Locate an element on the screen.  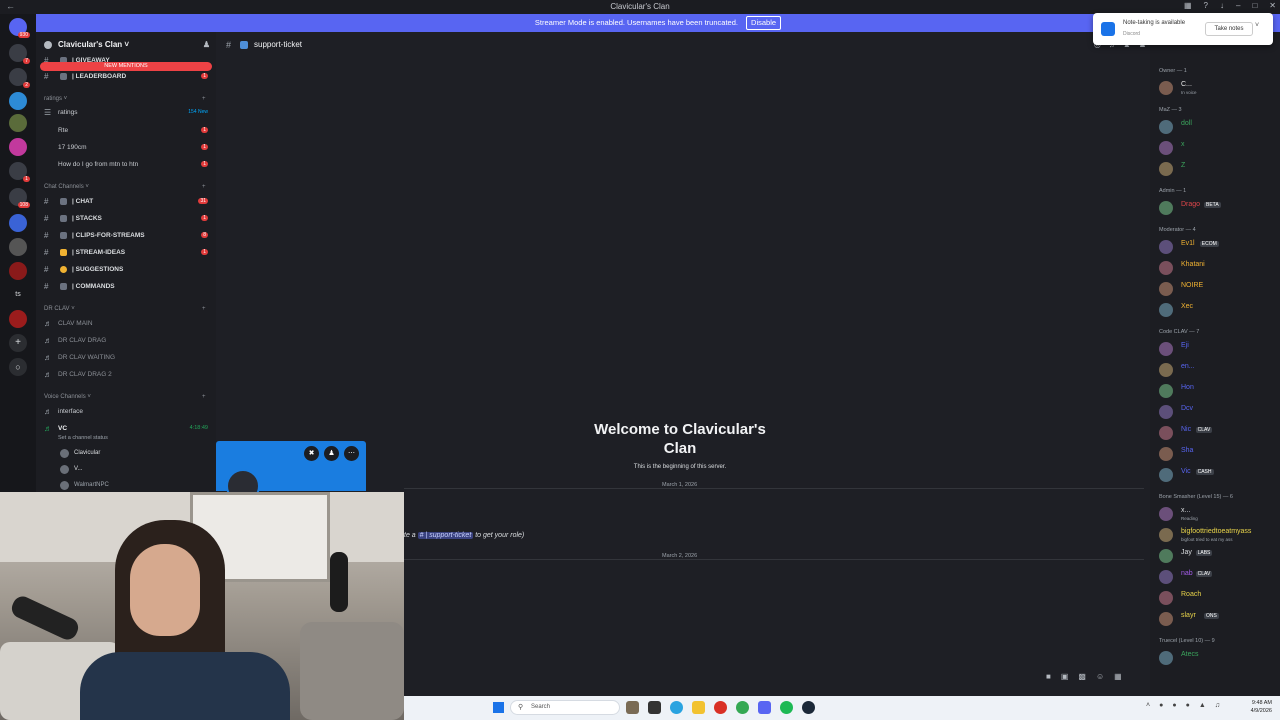
wifi-icon: ▲ is located at coordinates (1202, 705).